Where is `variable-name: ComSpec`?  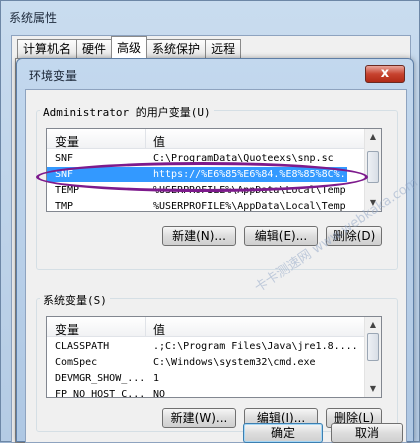
variable-name: ComSpec is located at coordinates (76, 362).